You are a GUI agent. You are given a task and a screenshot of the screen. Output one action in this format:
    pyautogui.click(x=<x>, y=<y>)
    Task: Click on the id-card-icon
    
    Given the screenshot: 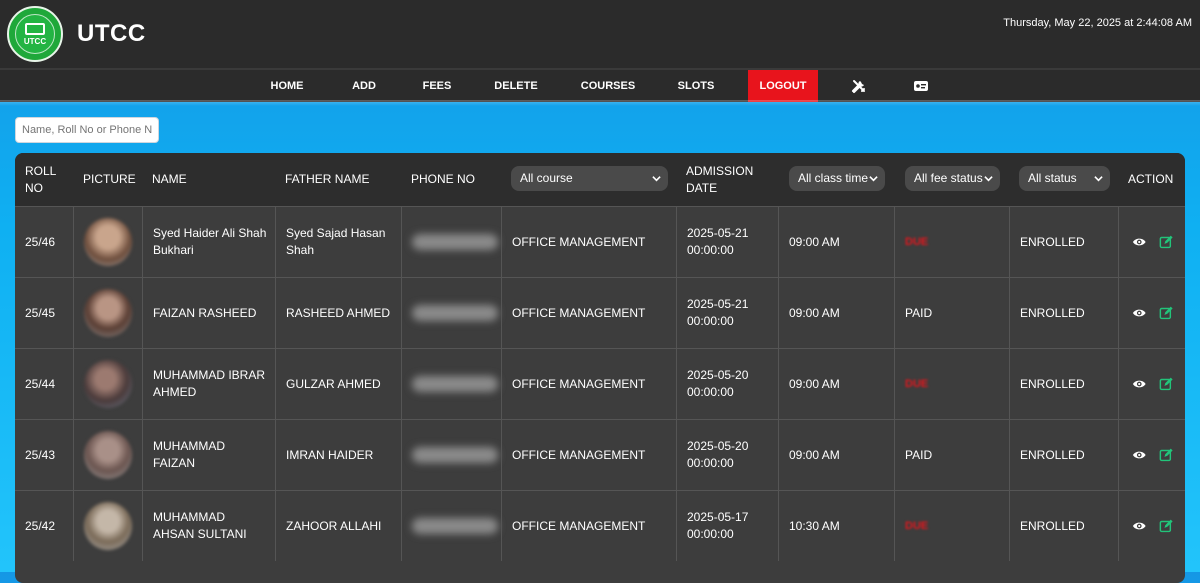 What is the action you would take?
    pyautogui.click(x=921, y=86)
    